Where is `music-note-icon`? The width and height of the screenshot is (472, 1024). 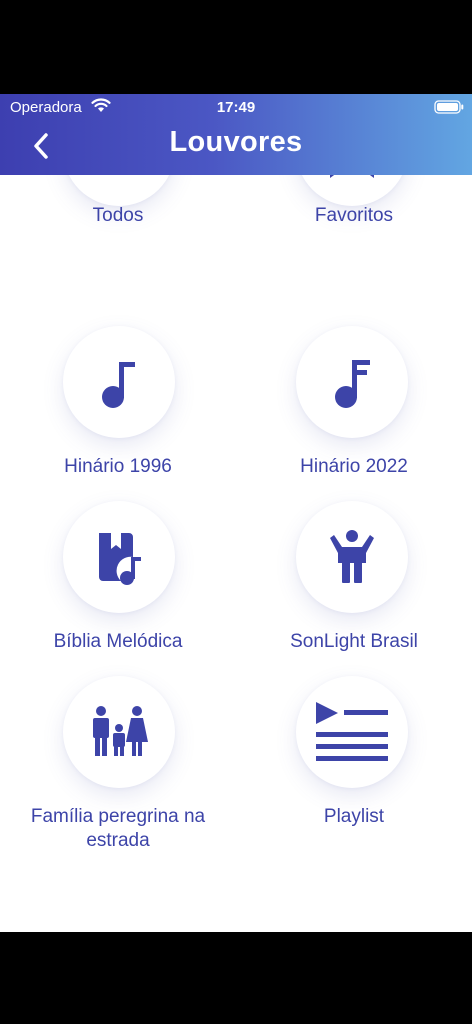 music-note-icon is located at coordinates (118, 385).